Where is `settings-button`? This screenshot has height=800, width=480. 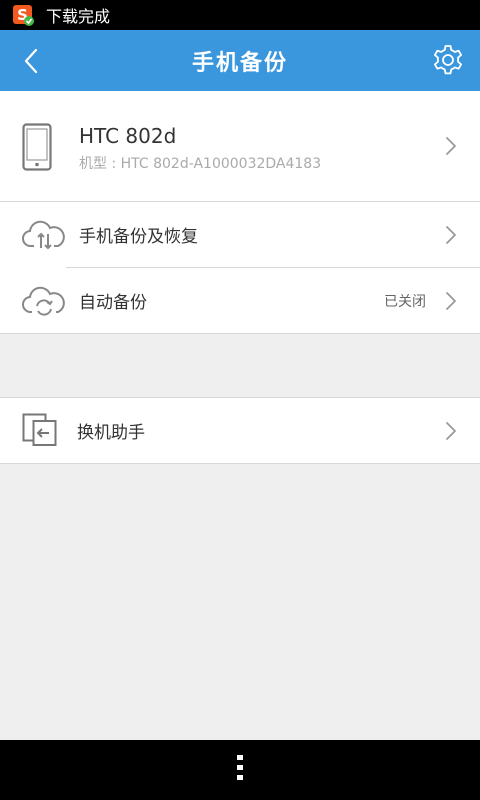 settings-button is located at coordinates (448, 60).